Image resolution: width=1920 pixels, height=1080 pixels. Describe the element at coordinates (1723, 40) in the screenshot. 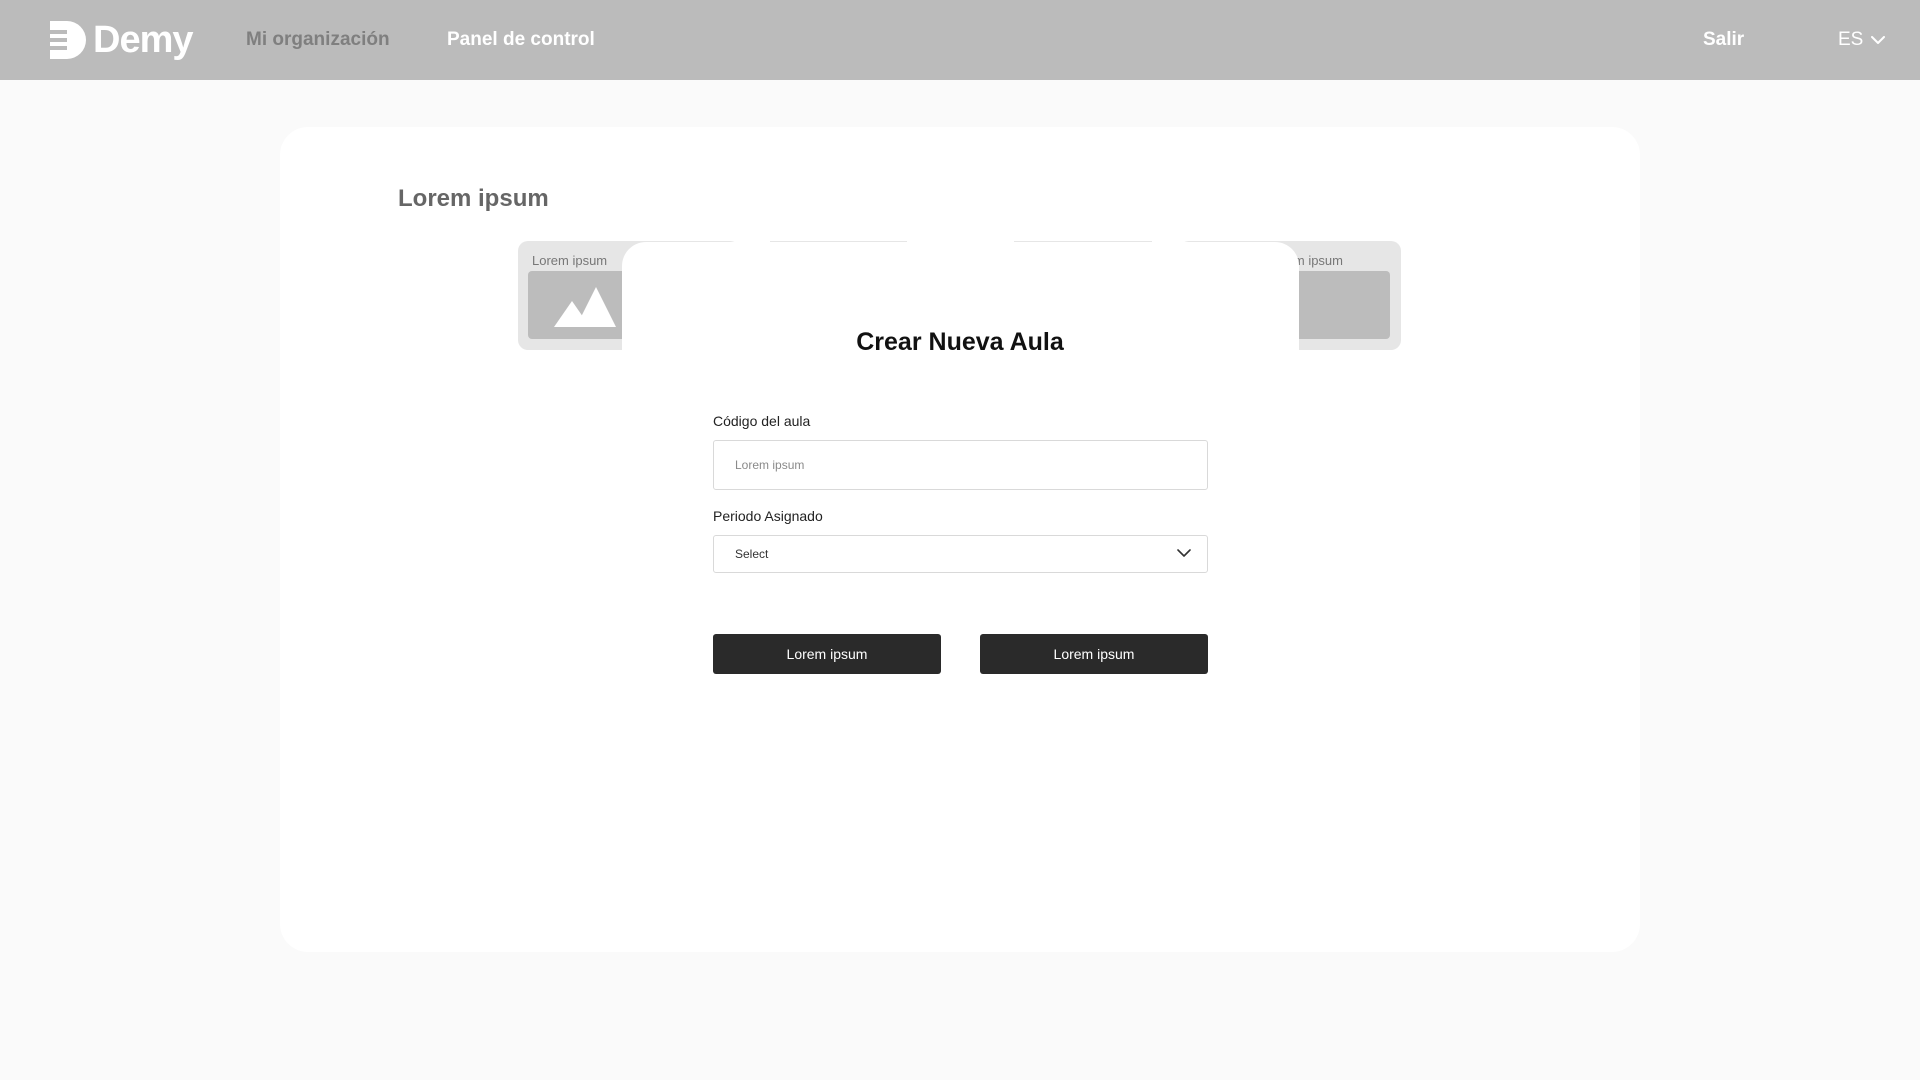

I see `logout-link: Salir` at that location.